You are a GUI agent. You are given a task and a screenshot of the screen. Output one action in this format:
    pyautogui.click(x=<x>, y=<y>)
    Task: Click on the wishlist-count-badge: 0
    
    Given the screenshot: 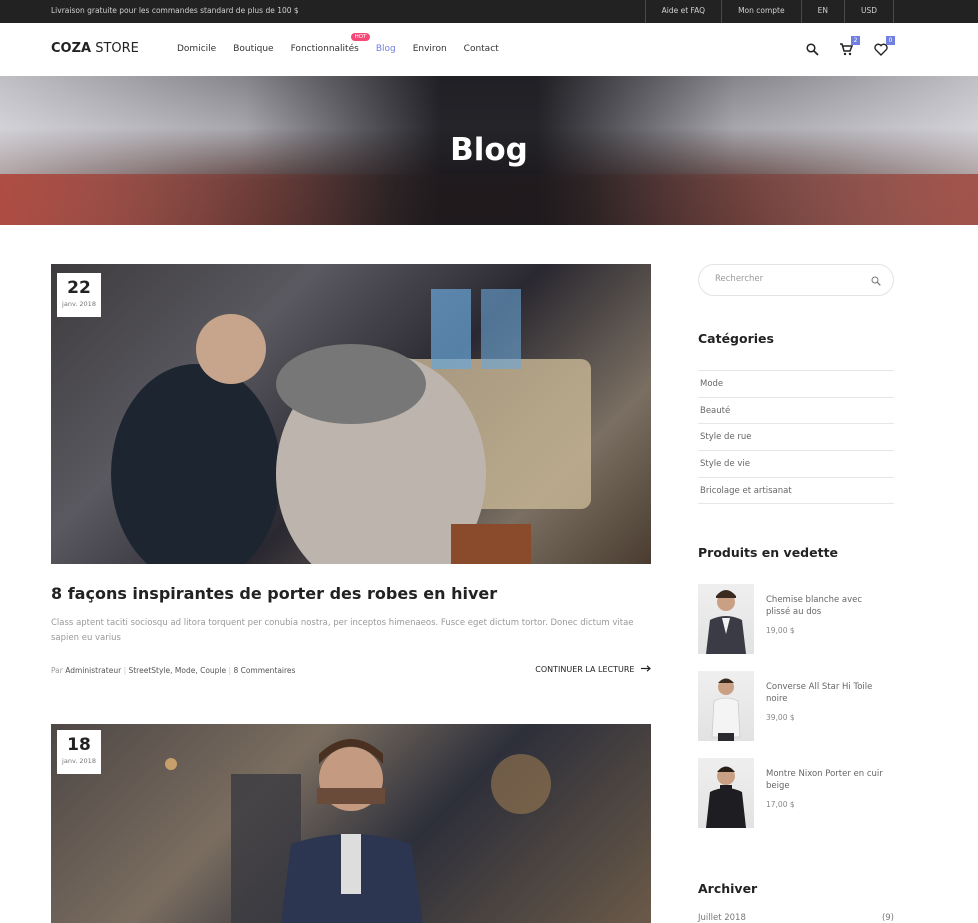 What is the action you would take?
    pyautogui.click(x=890, y=40)
    